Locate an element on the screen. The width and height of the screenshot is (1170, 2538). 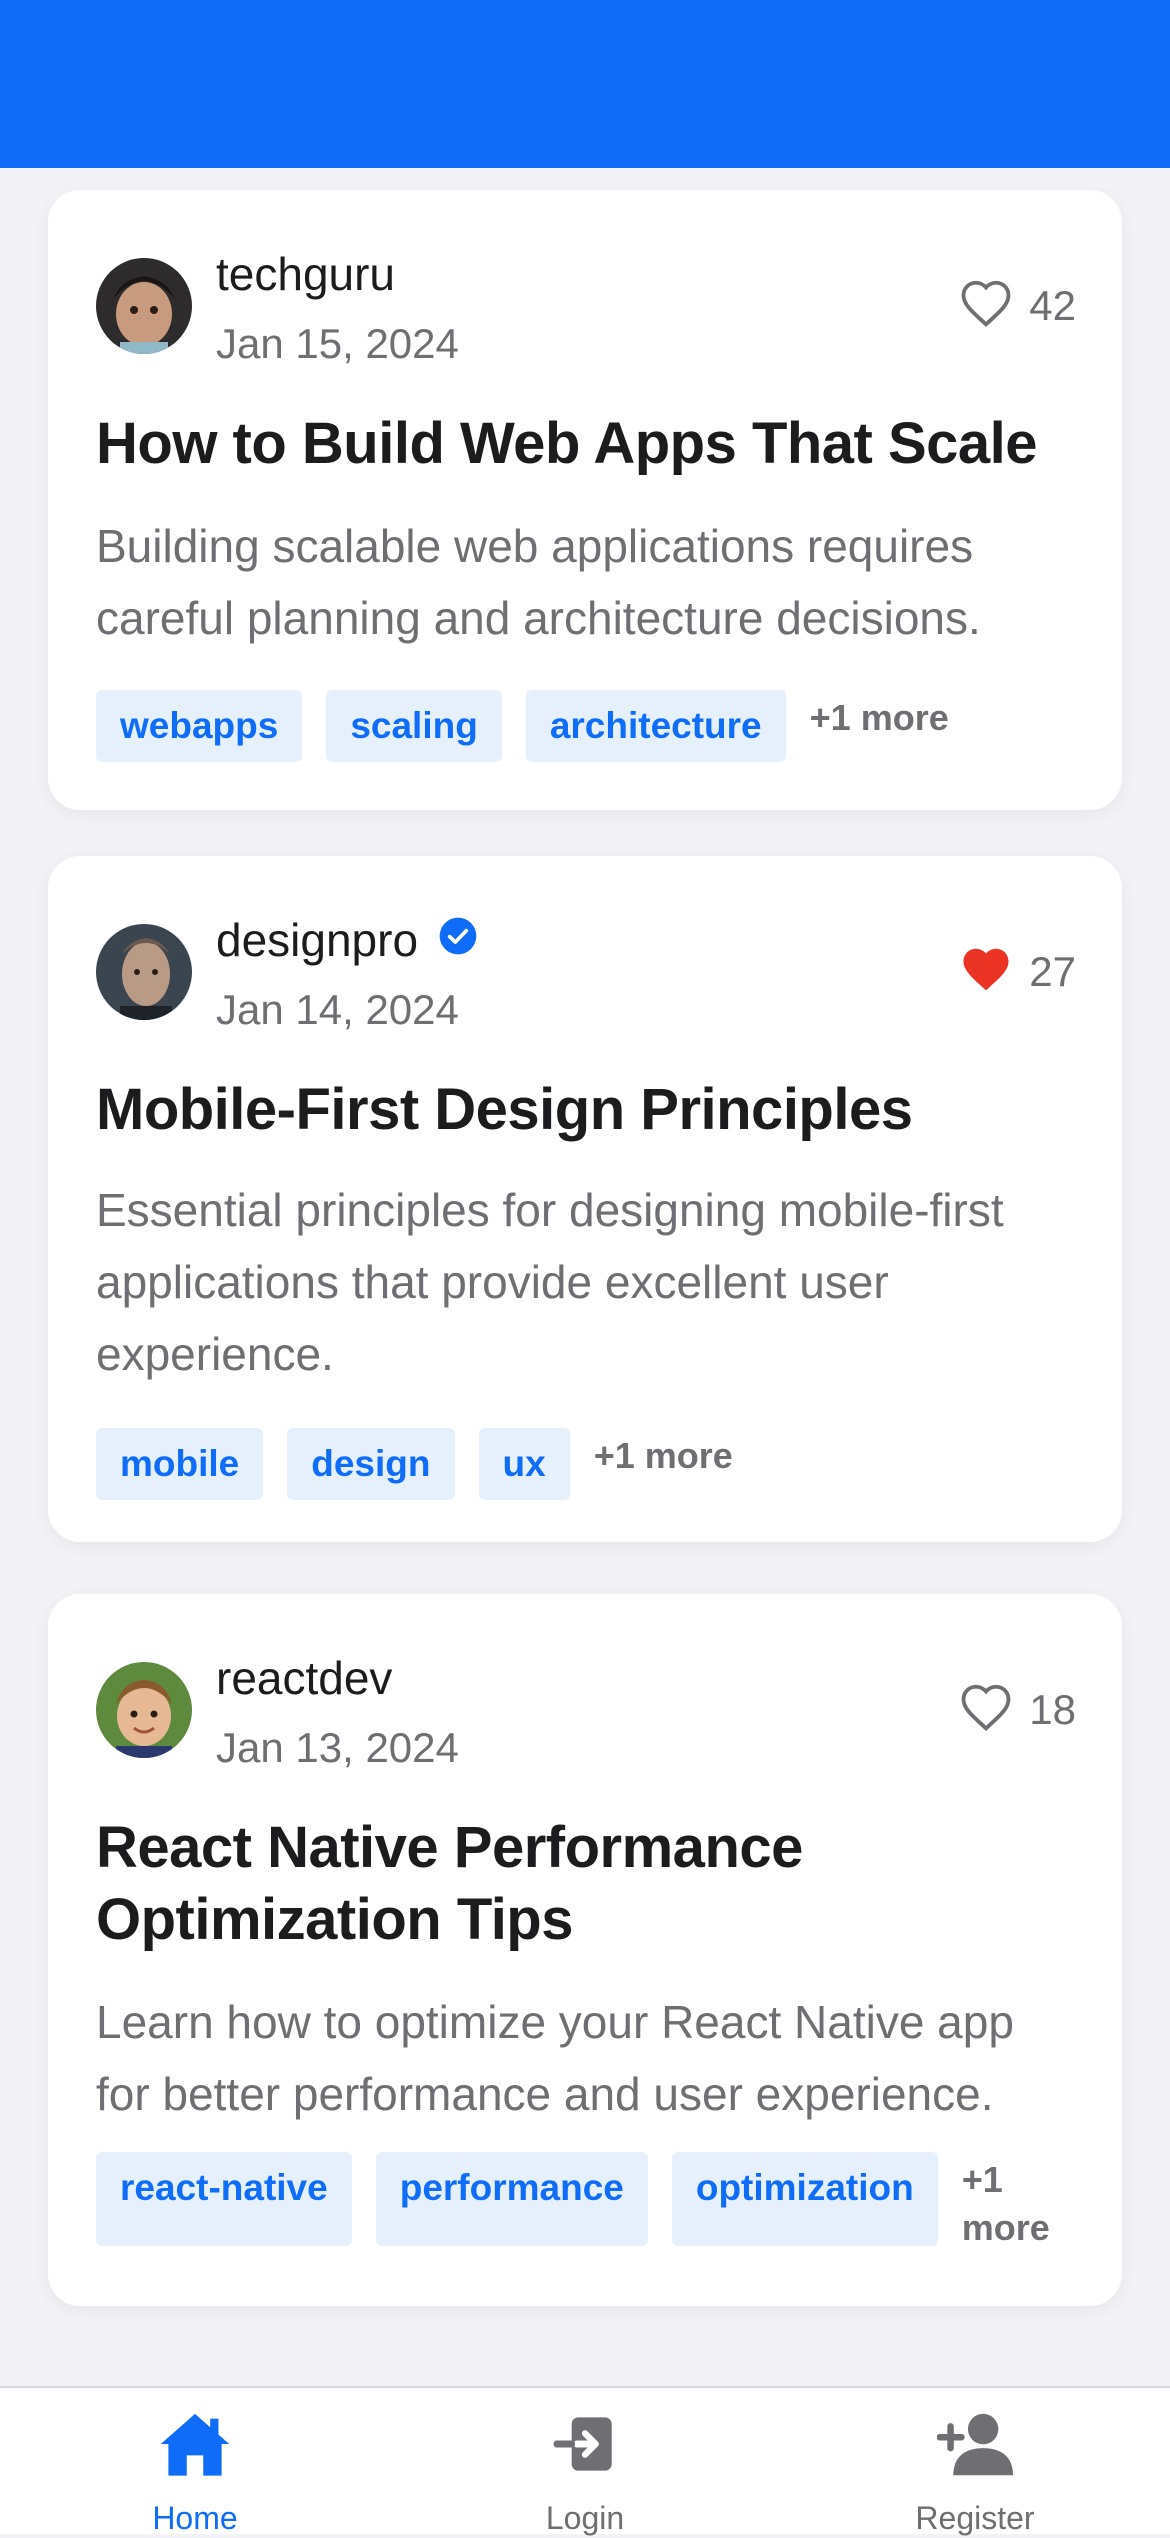
tag-chip: architecture is located at coordinates (655, 726).